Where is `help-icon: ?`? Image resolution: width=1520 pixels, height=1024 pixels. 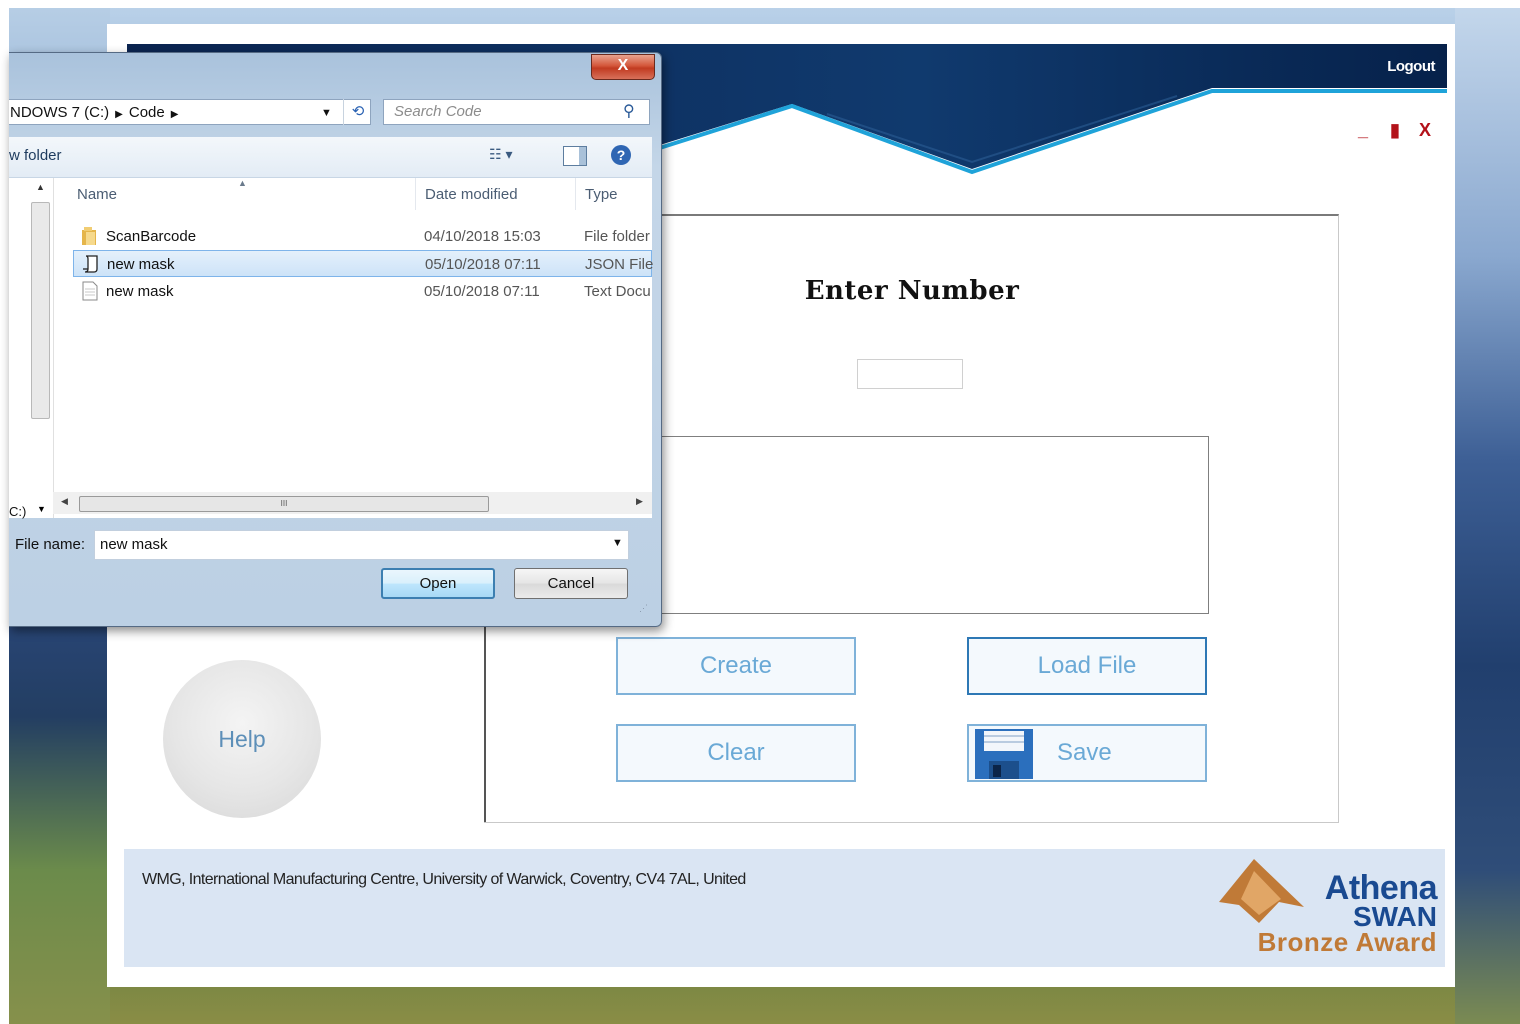
help-icon: ? is located at coordinates (621, 155).